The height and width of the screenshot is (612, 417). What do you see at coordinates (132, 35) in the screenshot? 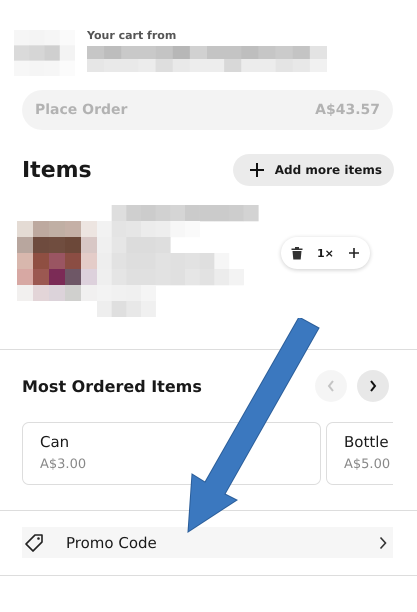
I see `cart-caption: Your cart from` at bounding box center [132, 35].